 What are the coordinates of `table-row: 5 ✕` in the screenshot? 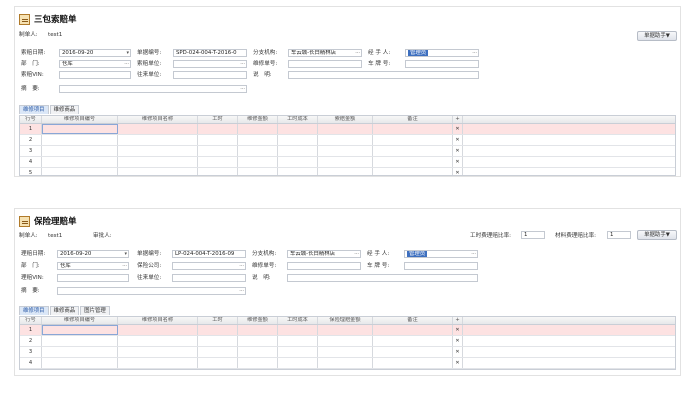 It's located at (347, 171).